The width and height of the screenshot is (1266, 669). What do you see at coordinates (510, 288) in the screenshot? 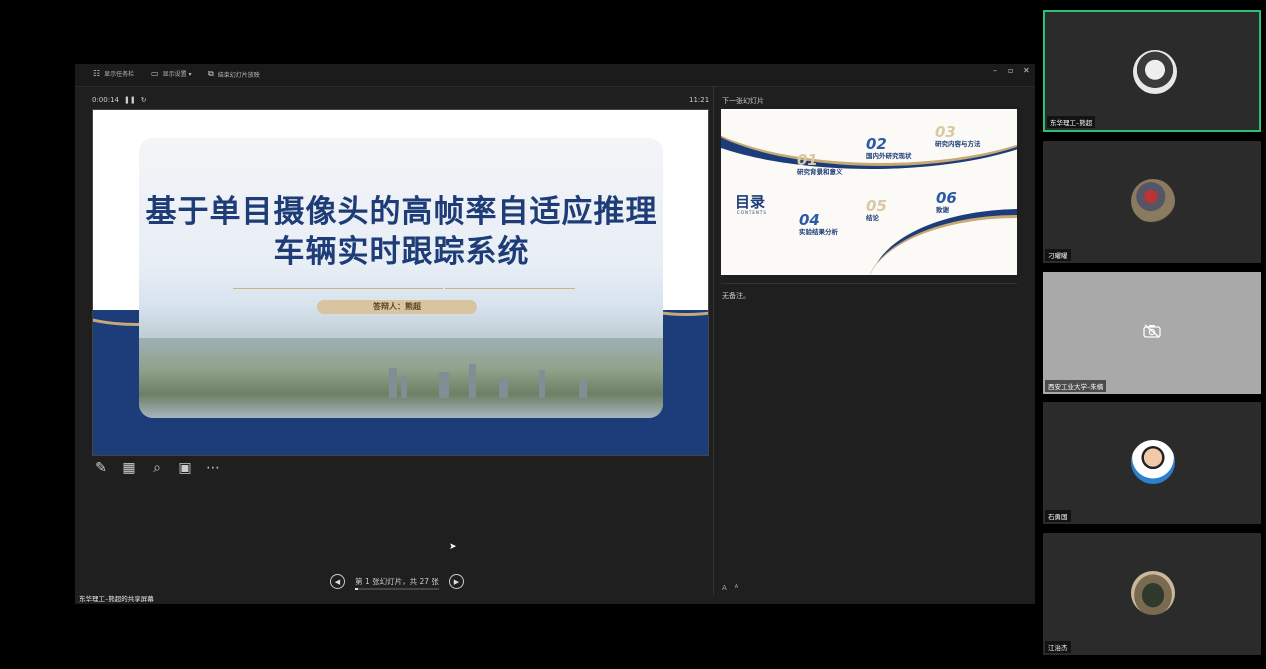
I see `title-divider-right` at bounding box center [510, 288].